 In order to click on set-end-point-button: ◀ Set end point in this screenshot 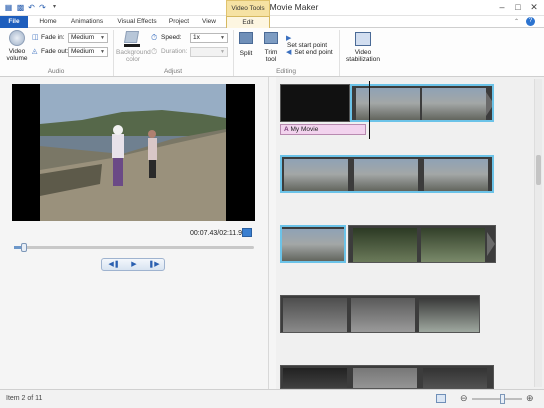, I will do `click(310, 52)`.